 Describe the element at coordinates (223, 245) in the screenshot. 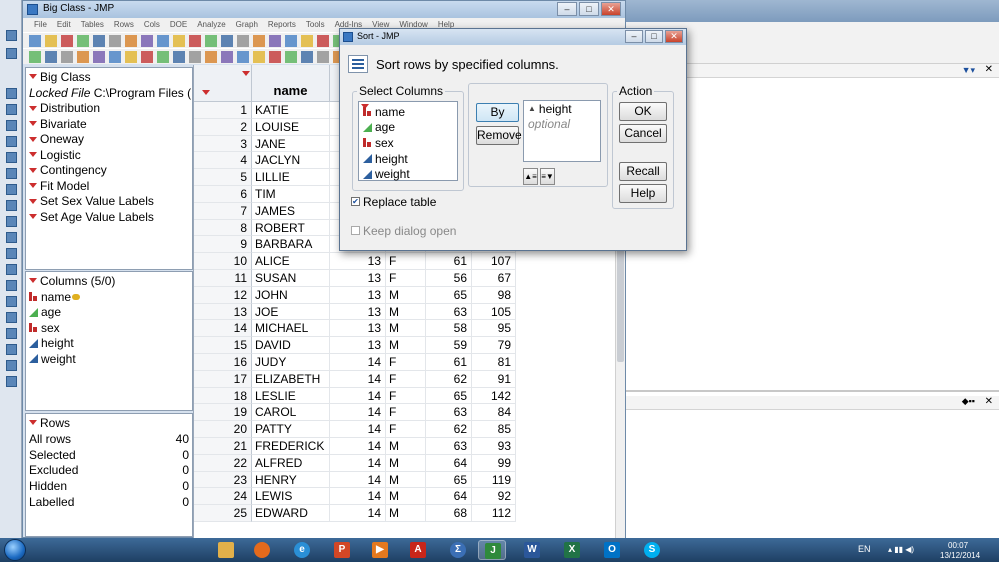

I see `row-number: 9` at that location.